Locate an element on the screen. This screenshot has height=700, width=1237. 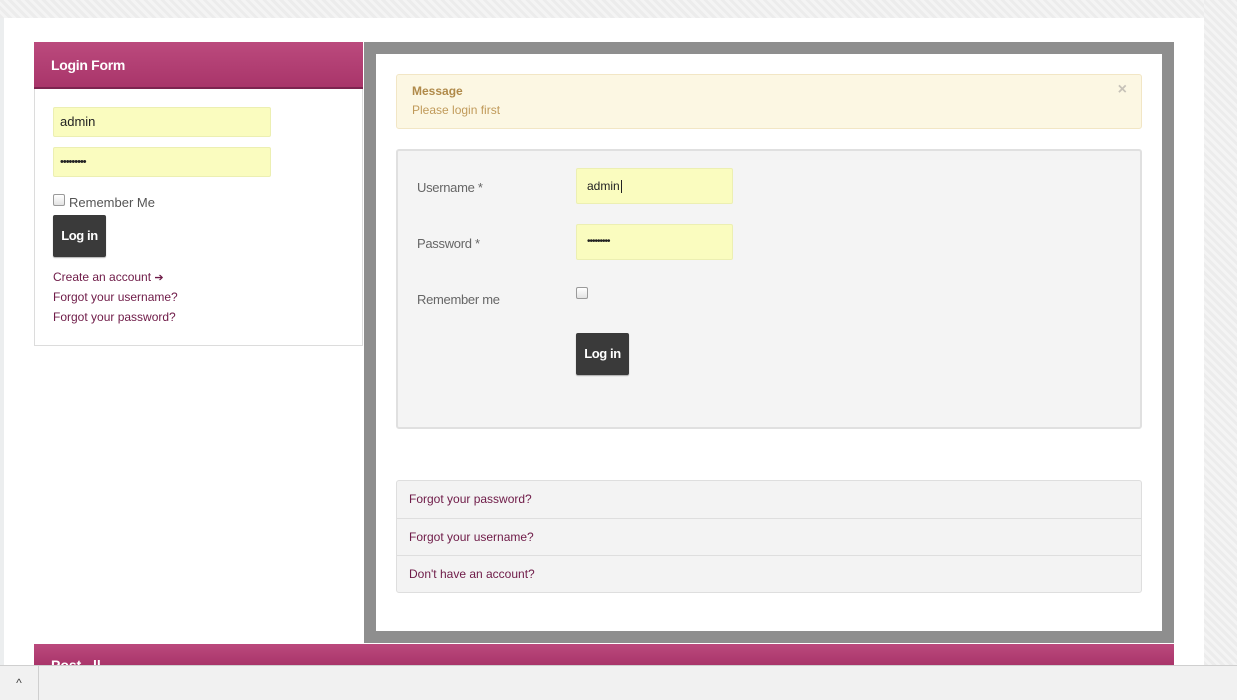
message-alert: Message Please login first × is located at coordinates (769, 101).